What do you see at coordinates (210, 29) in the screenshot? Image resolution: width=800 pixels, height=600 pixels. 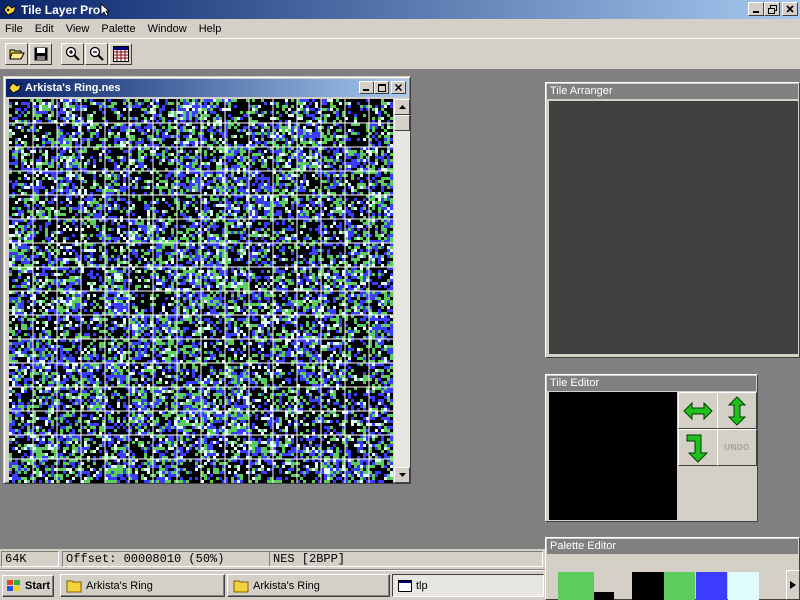 I see `menu-help: Help` at bounding box center [210, 29].